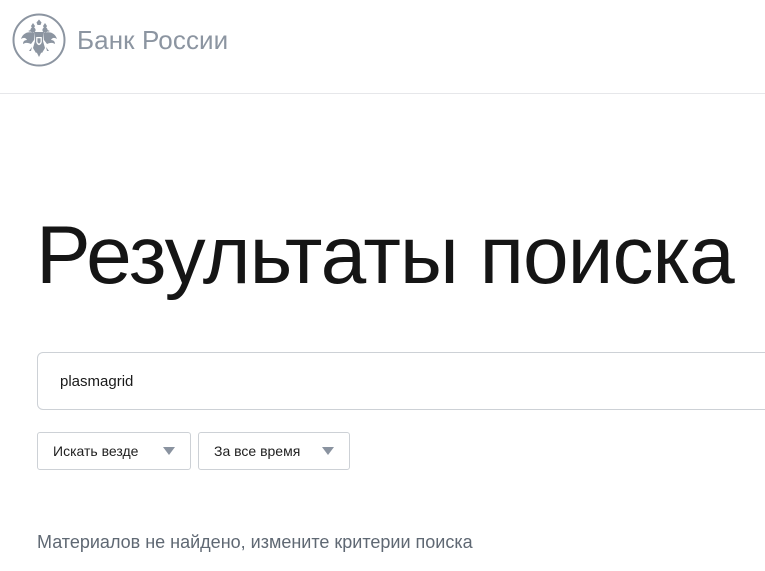 The width and height of the screenshot is (765, 571). Describe the element at coordinates (39, 40) in the screenshot. I see `double-headed-eagle-icon` at that location.